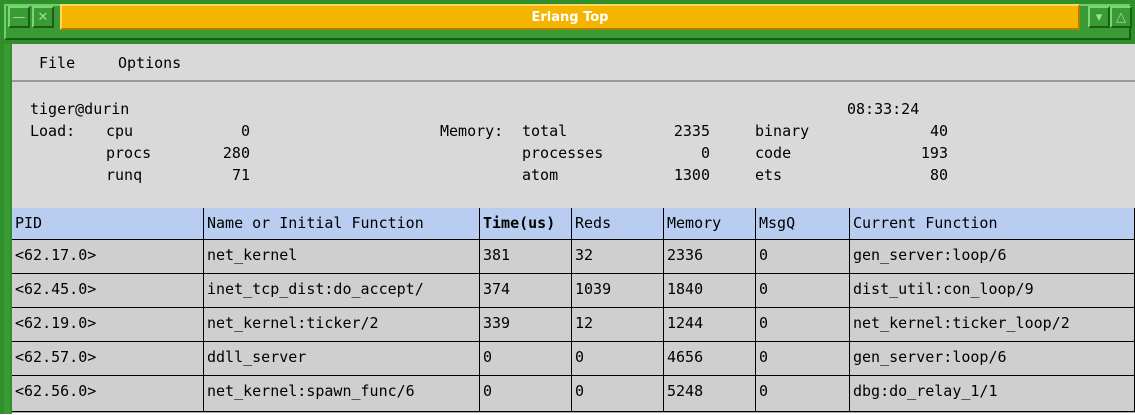 The image size is (1135, 415). What do you see at coordinates (938, 131) in the screenshot?
I see `binary-value: 40` at bounding box center [938, 131].